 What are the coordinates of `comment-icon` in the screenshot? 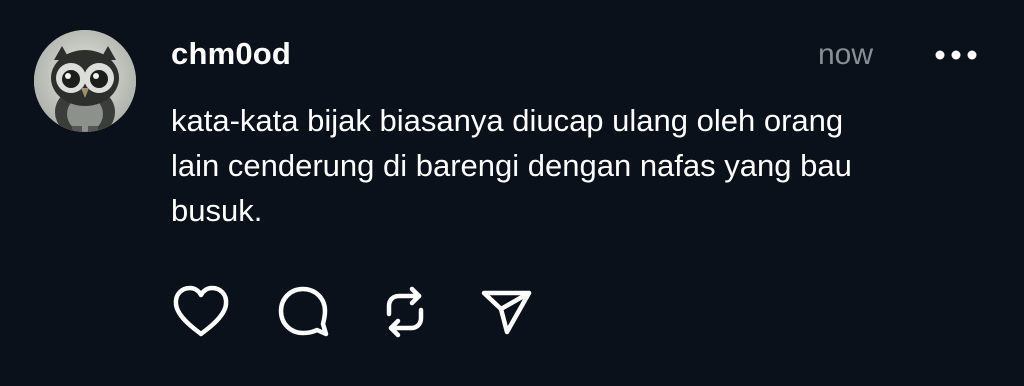 It's located at (303, 311).